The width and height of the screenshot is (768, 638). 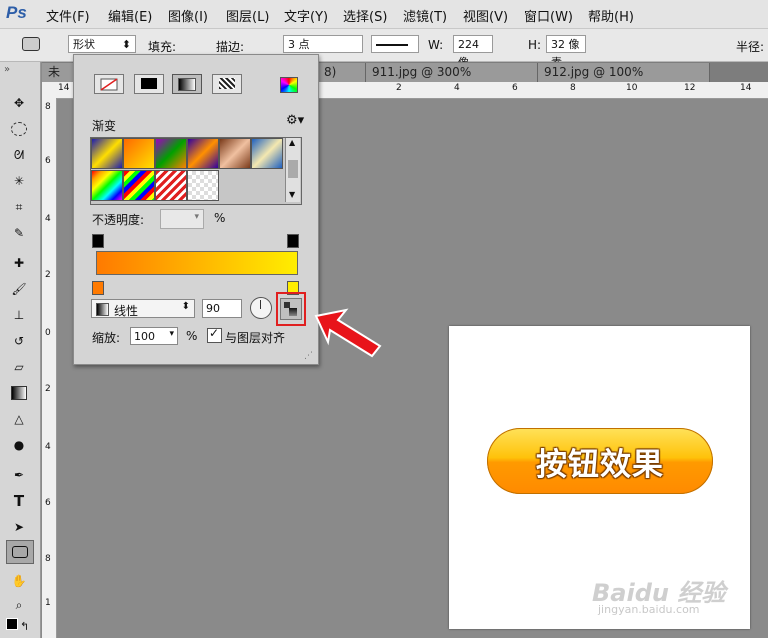 I want to click on width-input: 224 像, so click(x=473, y=52).